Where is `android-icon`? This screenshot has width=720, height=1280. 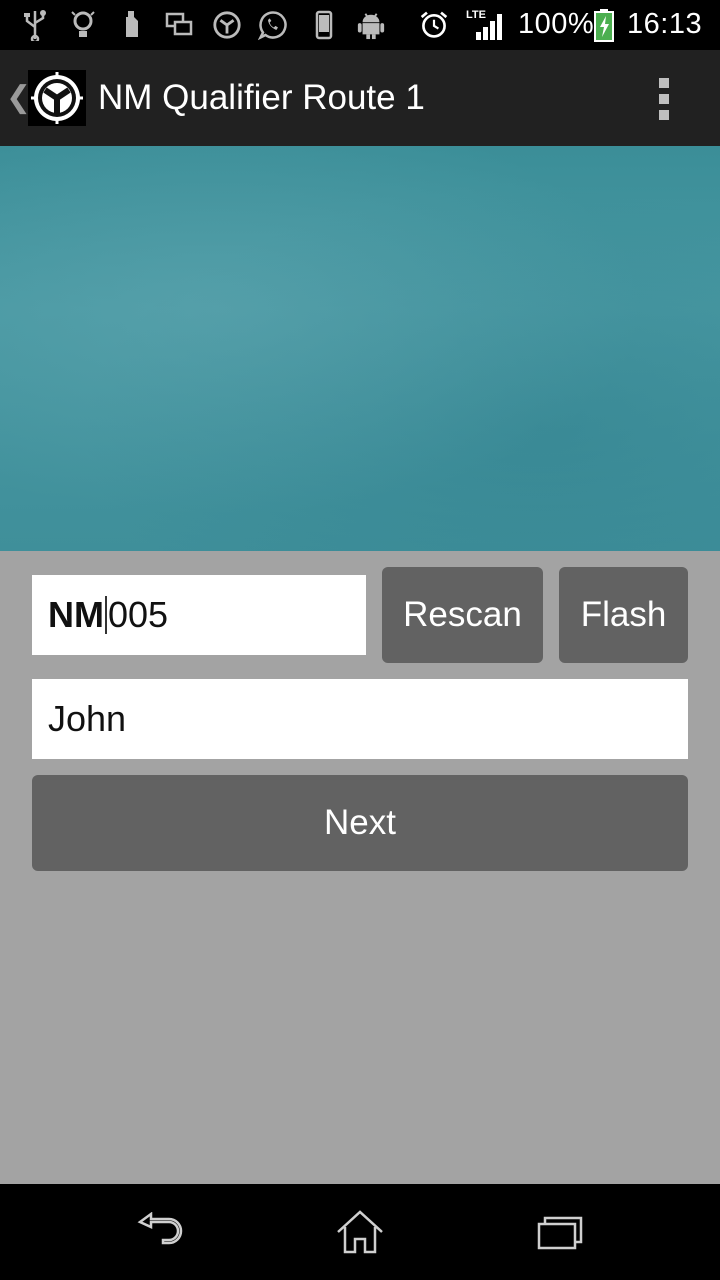
android-icon is located at coordinates (371, 25).